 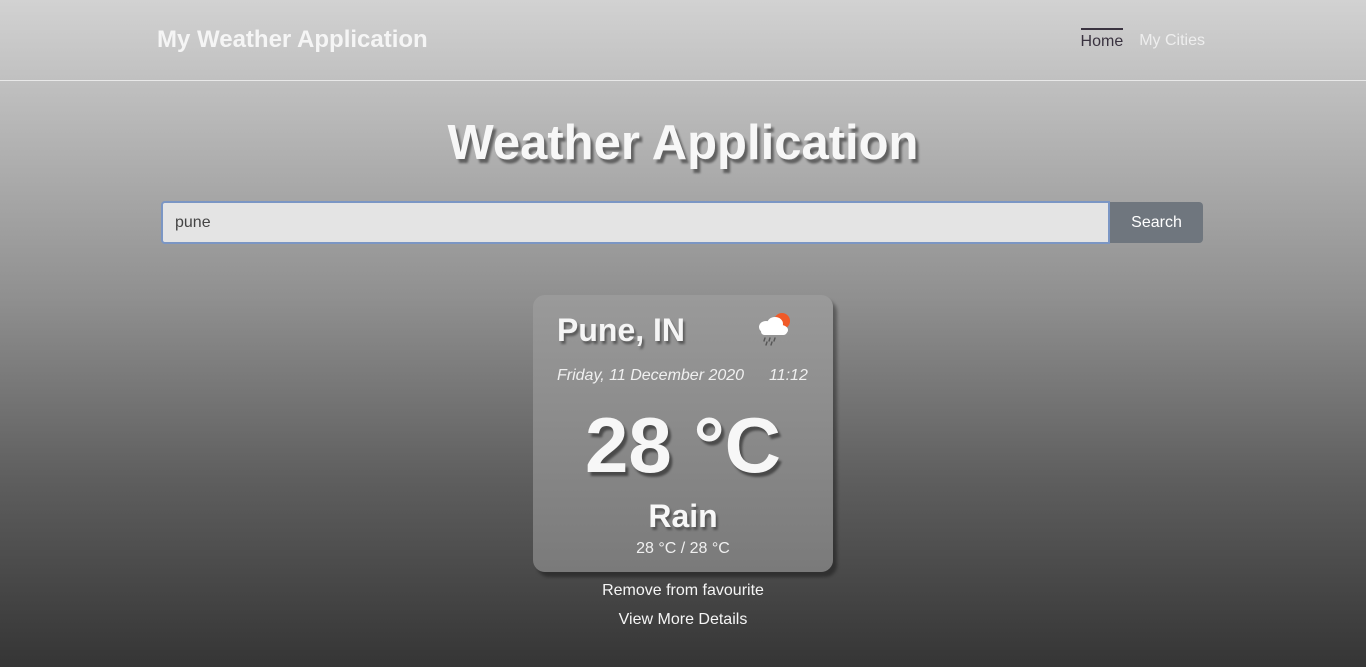 I want to click on nav-link-home: Home, so click(x=1102, y=39).